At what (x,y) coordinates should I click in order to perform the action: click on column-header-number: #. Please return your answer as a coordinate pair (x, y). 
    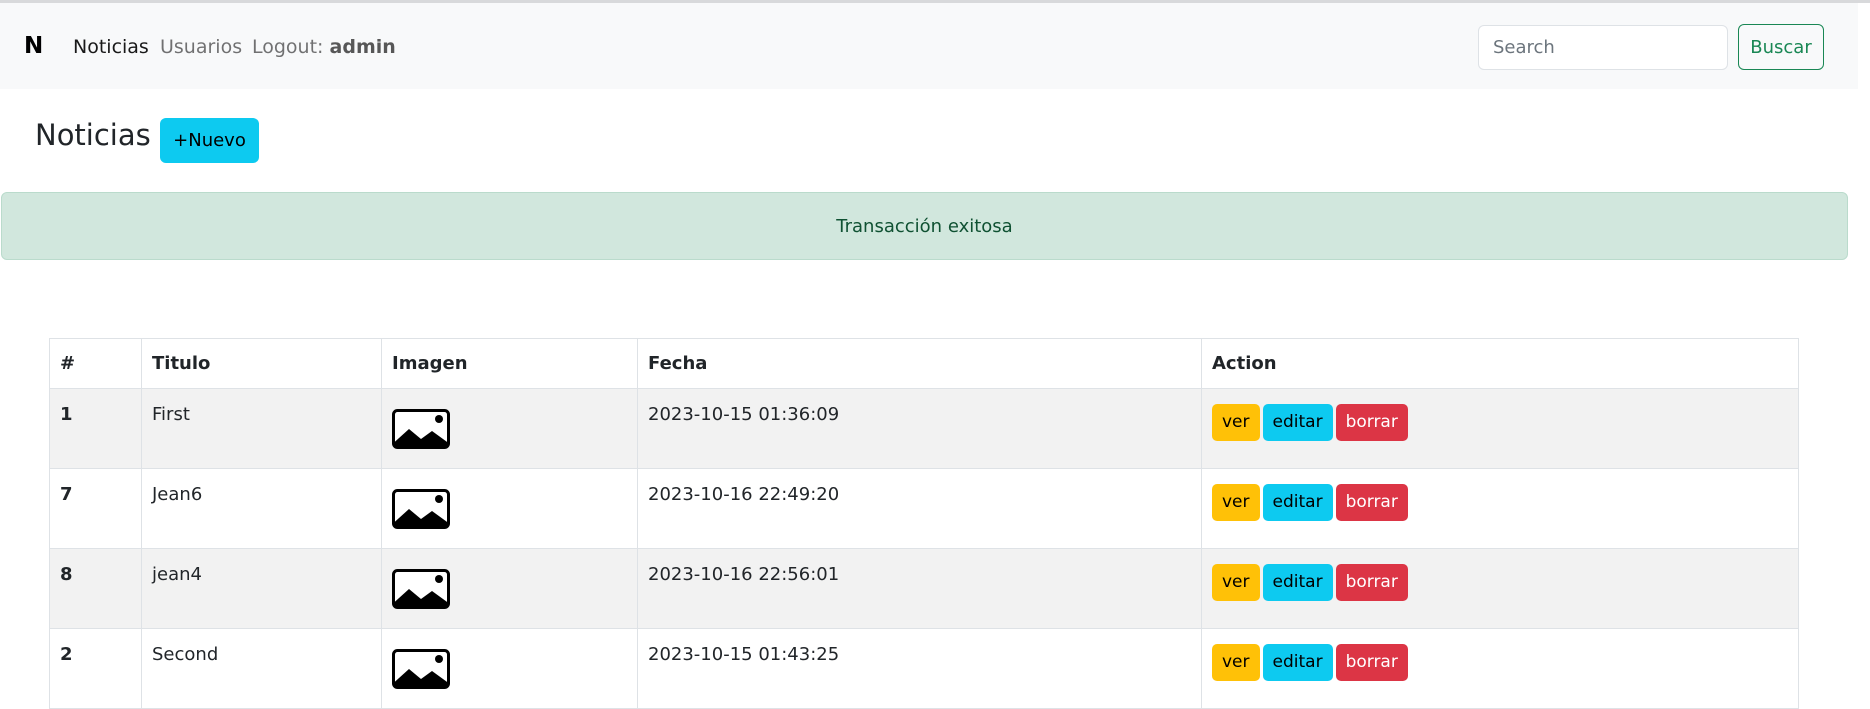
    Looking at the image, I should click on (95, 363).